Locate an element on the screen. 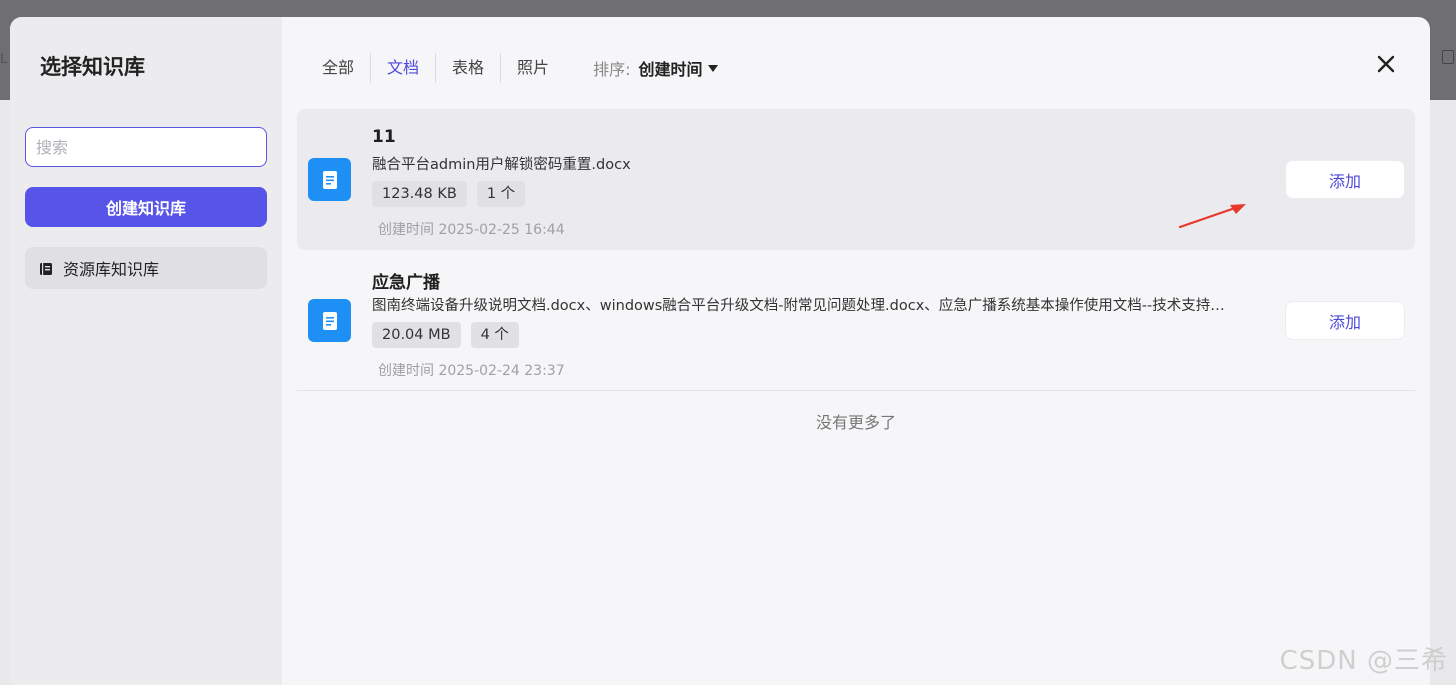 This screenshot has width=1456, height=685. backdrop-left is located at coordinates (5, 392).